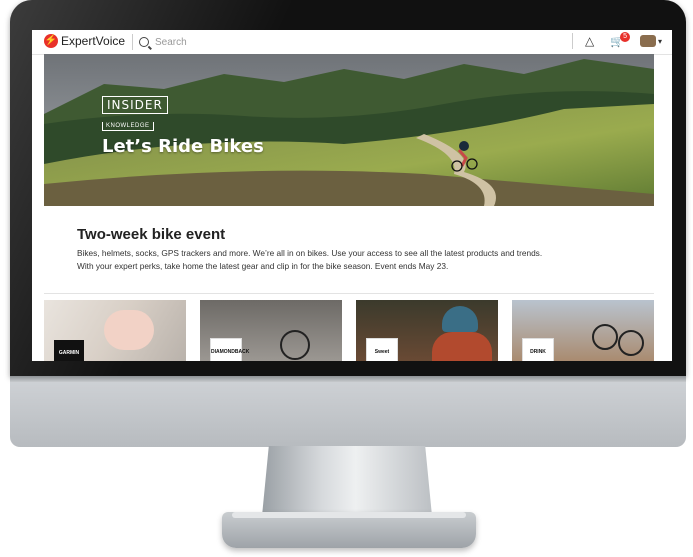 This screenshot has width=693, height=557. Describe the element at coordinates (51, 41) in the screenshot. I see `logo-bolt-icon: ⚡` at that location.